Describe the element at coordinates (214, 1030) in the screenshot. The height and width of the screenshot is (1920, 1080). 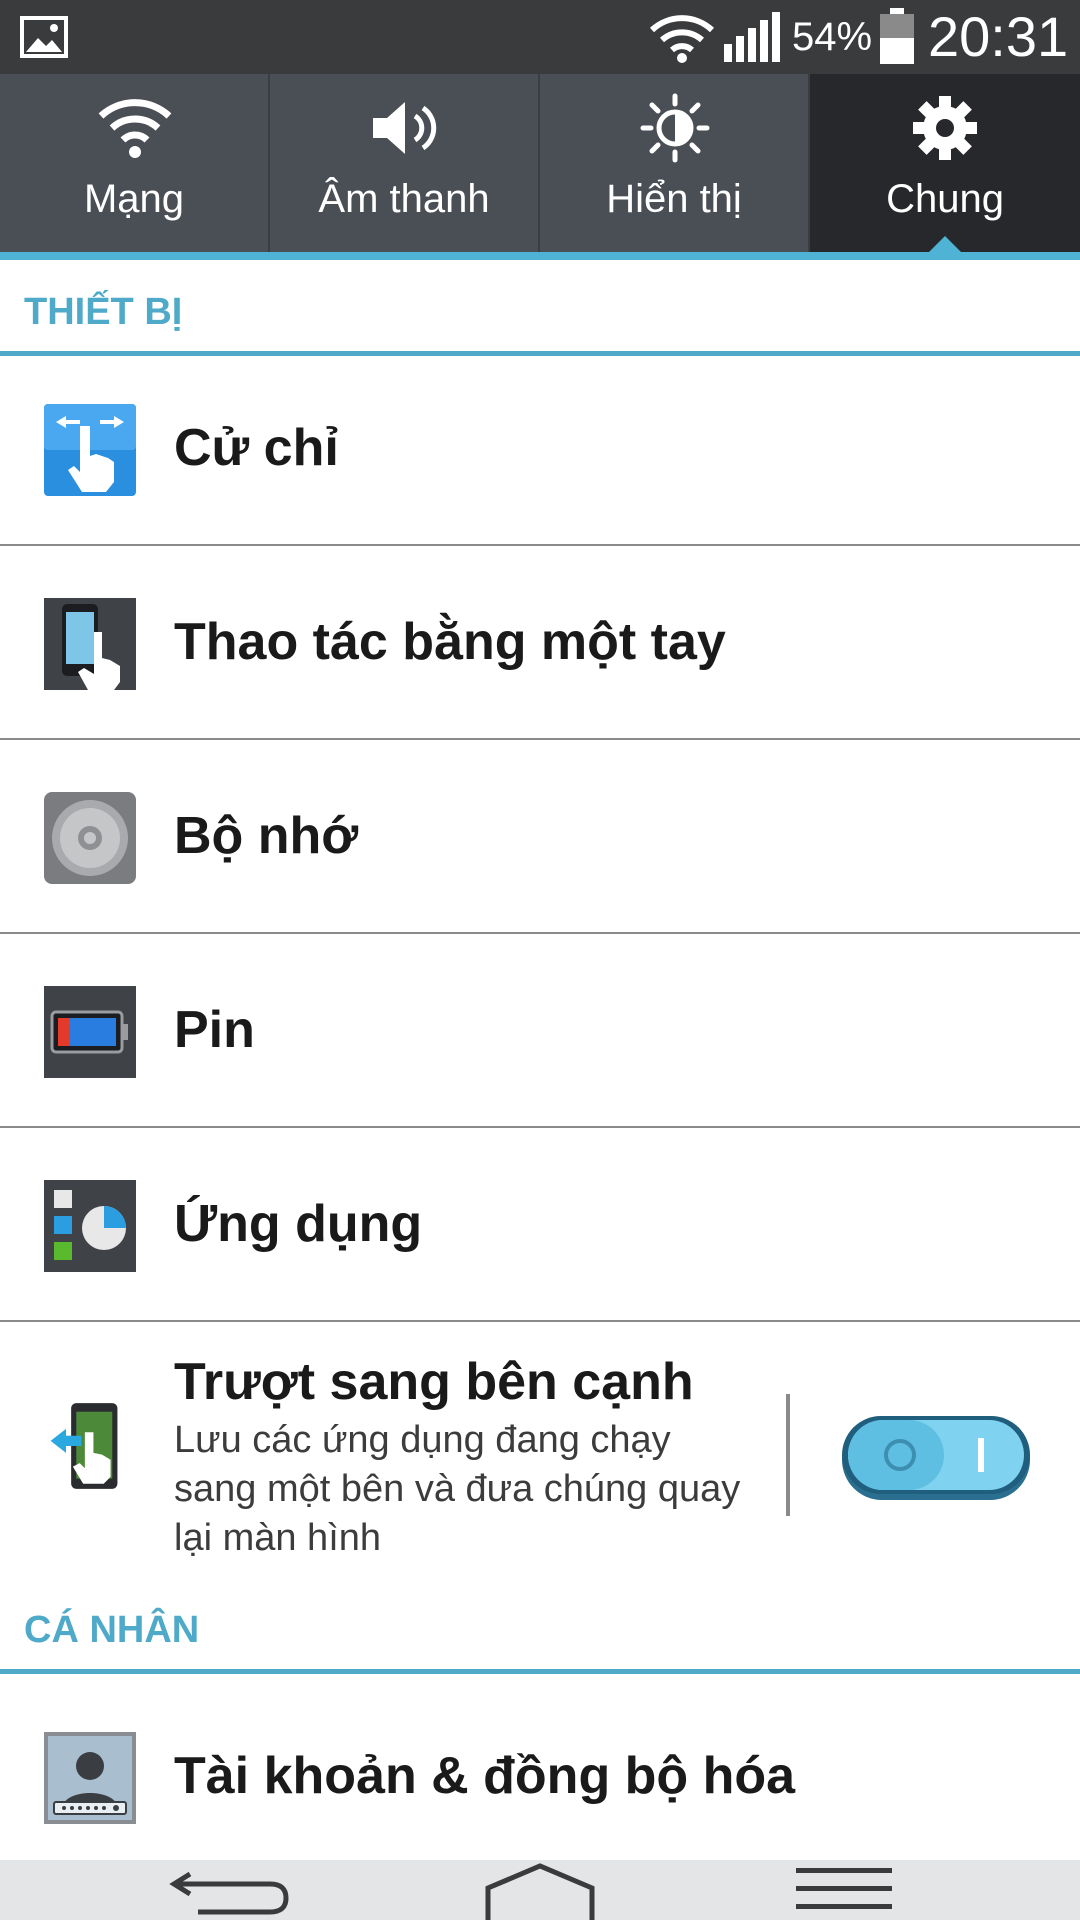
I see `list-item-title: Pin` at that location.